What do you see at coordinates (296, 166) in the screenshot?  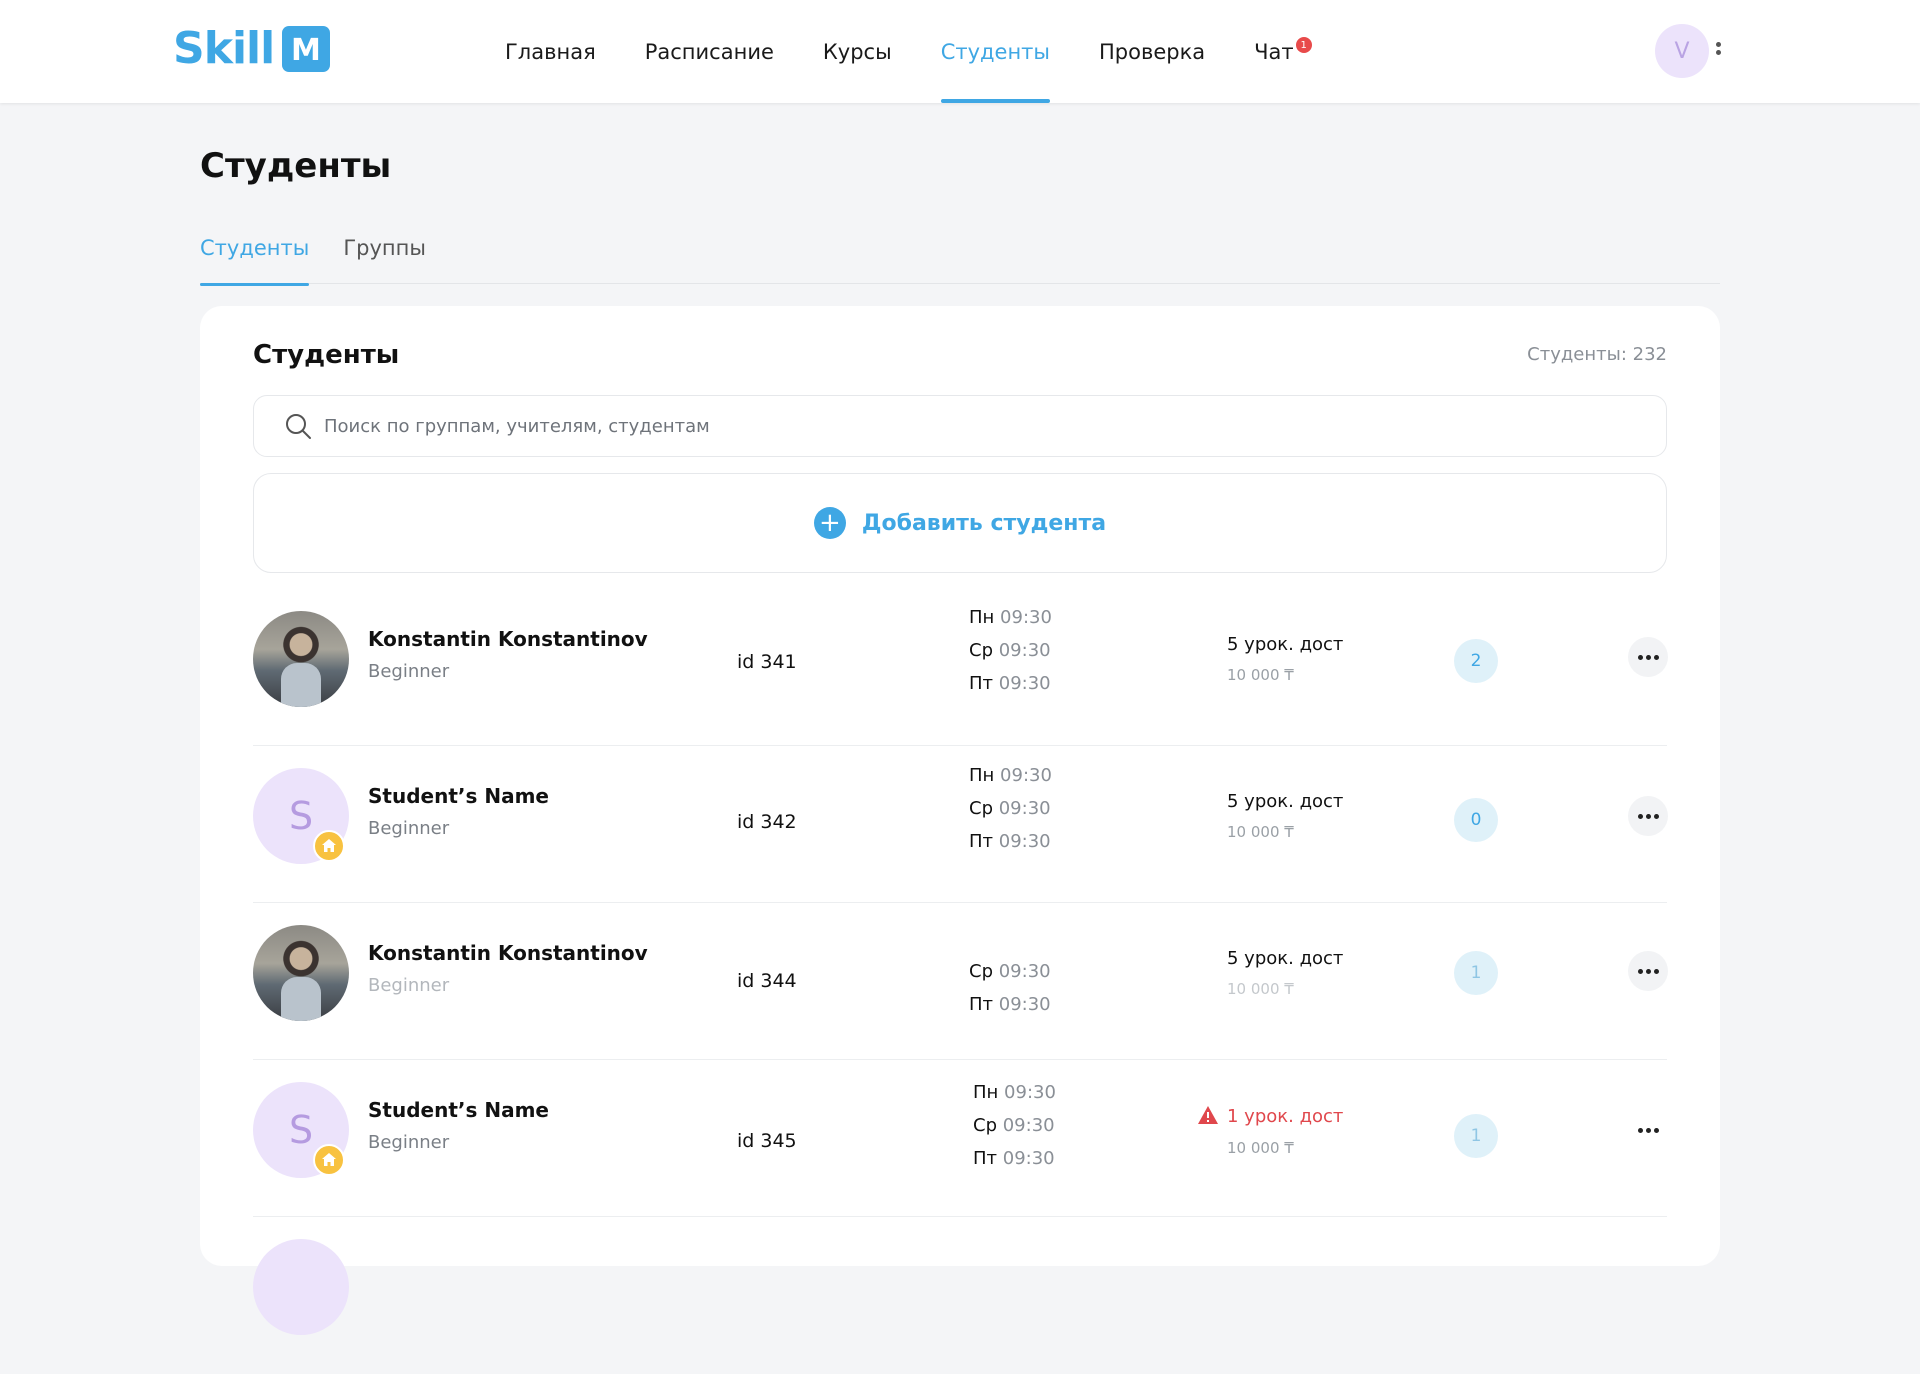 I see `page-title: Студенты` at bounding box center [296, 166].